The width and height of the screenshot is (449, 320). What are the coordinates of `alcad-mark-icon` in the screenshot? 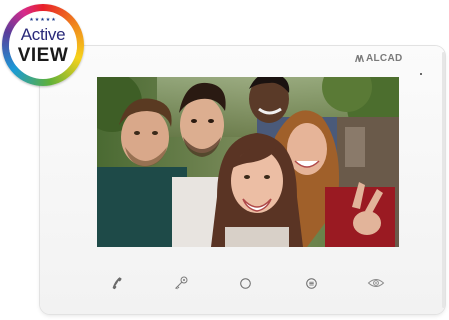 It's located at (359, 58).